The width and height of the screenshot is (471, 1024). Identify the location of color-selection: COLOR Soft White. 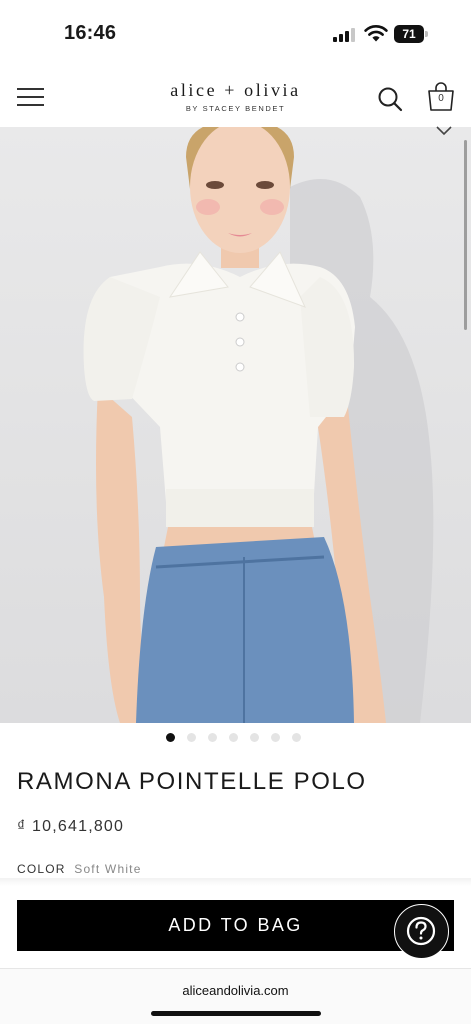
(79, 869).